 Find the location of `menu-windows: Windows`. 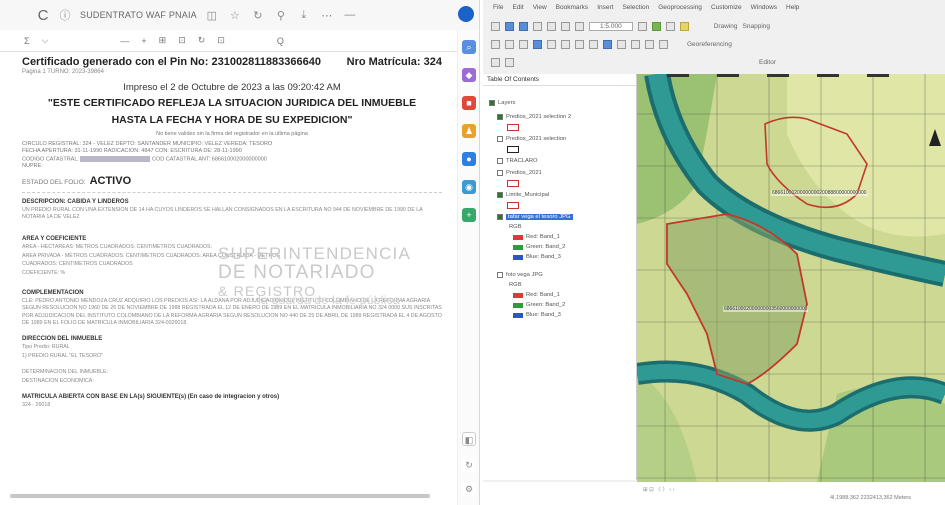

menu-windows: Windows is located at coordinates (764, 7).